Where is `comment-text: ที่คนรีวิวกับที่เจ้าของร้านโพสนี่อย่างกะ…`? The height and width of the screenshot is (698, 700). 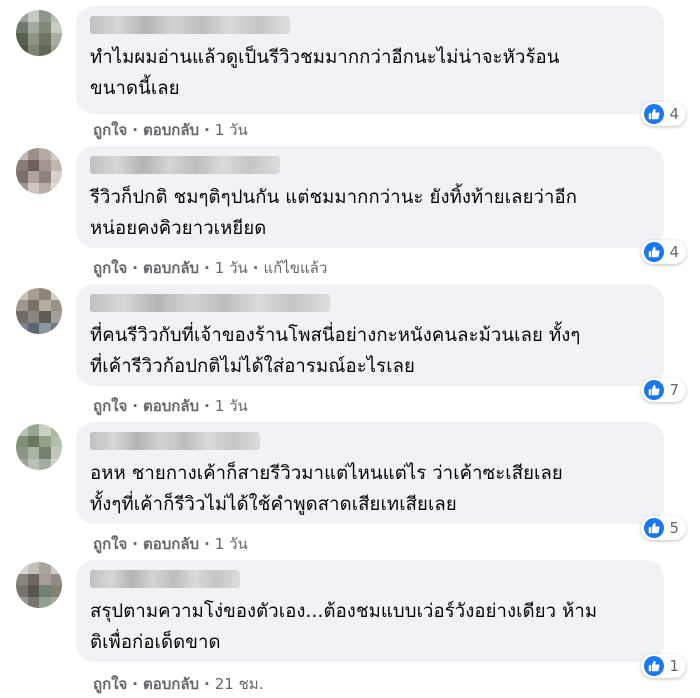
comment-text: ที่คนรีวิวกับที่เจ้าของร้านโพสนี่อย่างกะ… is located at coordinates (335, 351).